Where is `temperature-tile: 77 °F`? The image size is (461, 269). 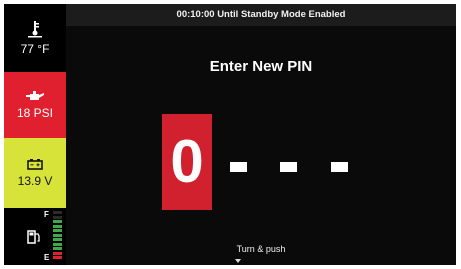 temperature-tile: 77 °F is located at coordinates (35, 38).